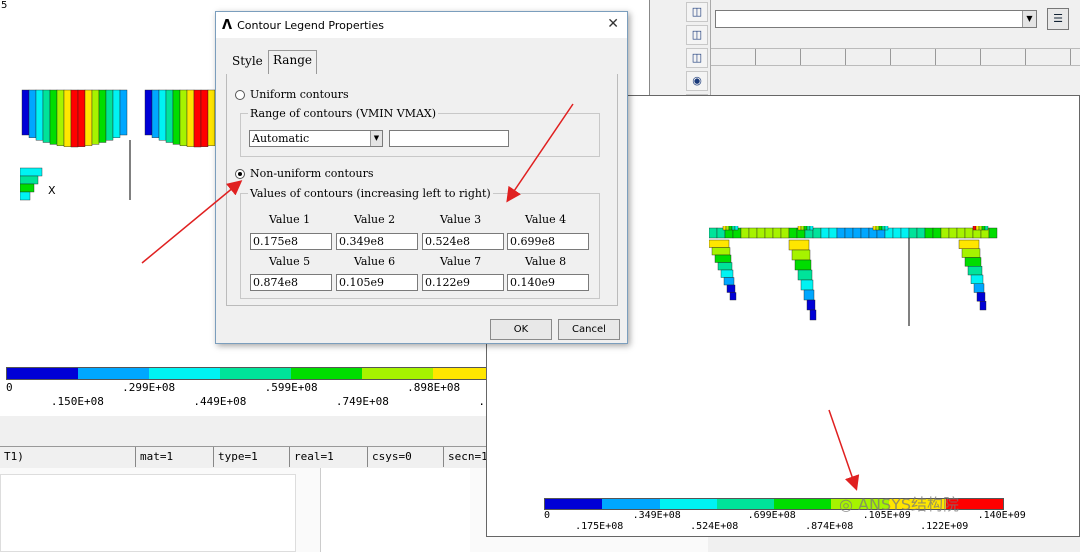 Image resolution: width=1080 pixels, height=552 pixels. Describe the element at coordinates (343, 113) in the screenshot. I see `range-group-label: Range of contours (VMIN VMAX)` at that location.